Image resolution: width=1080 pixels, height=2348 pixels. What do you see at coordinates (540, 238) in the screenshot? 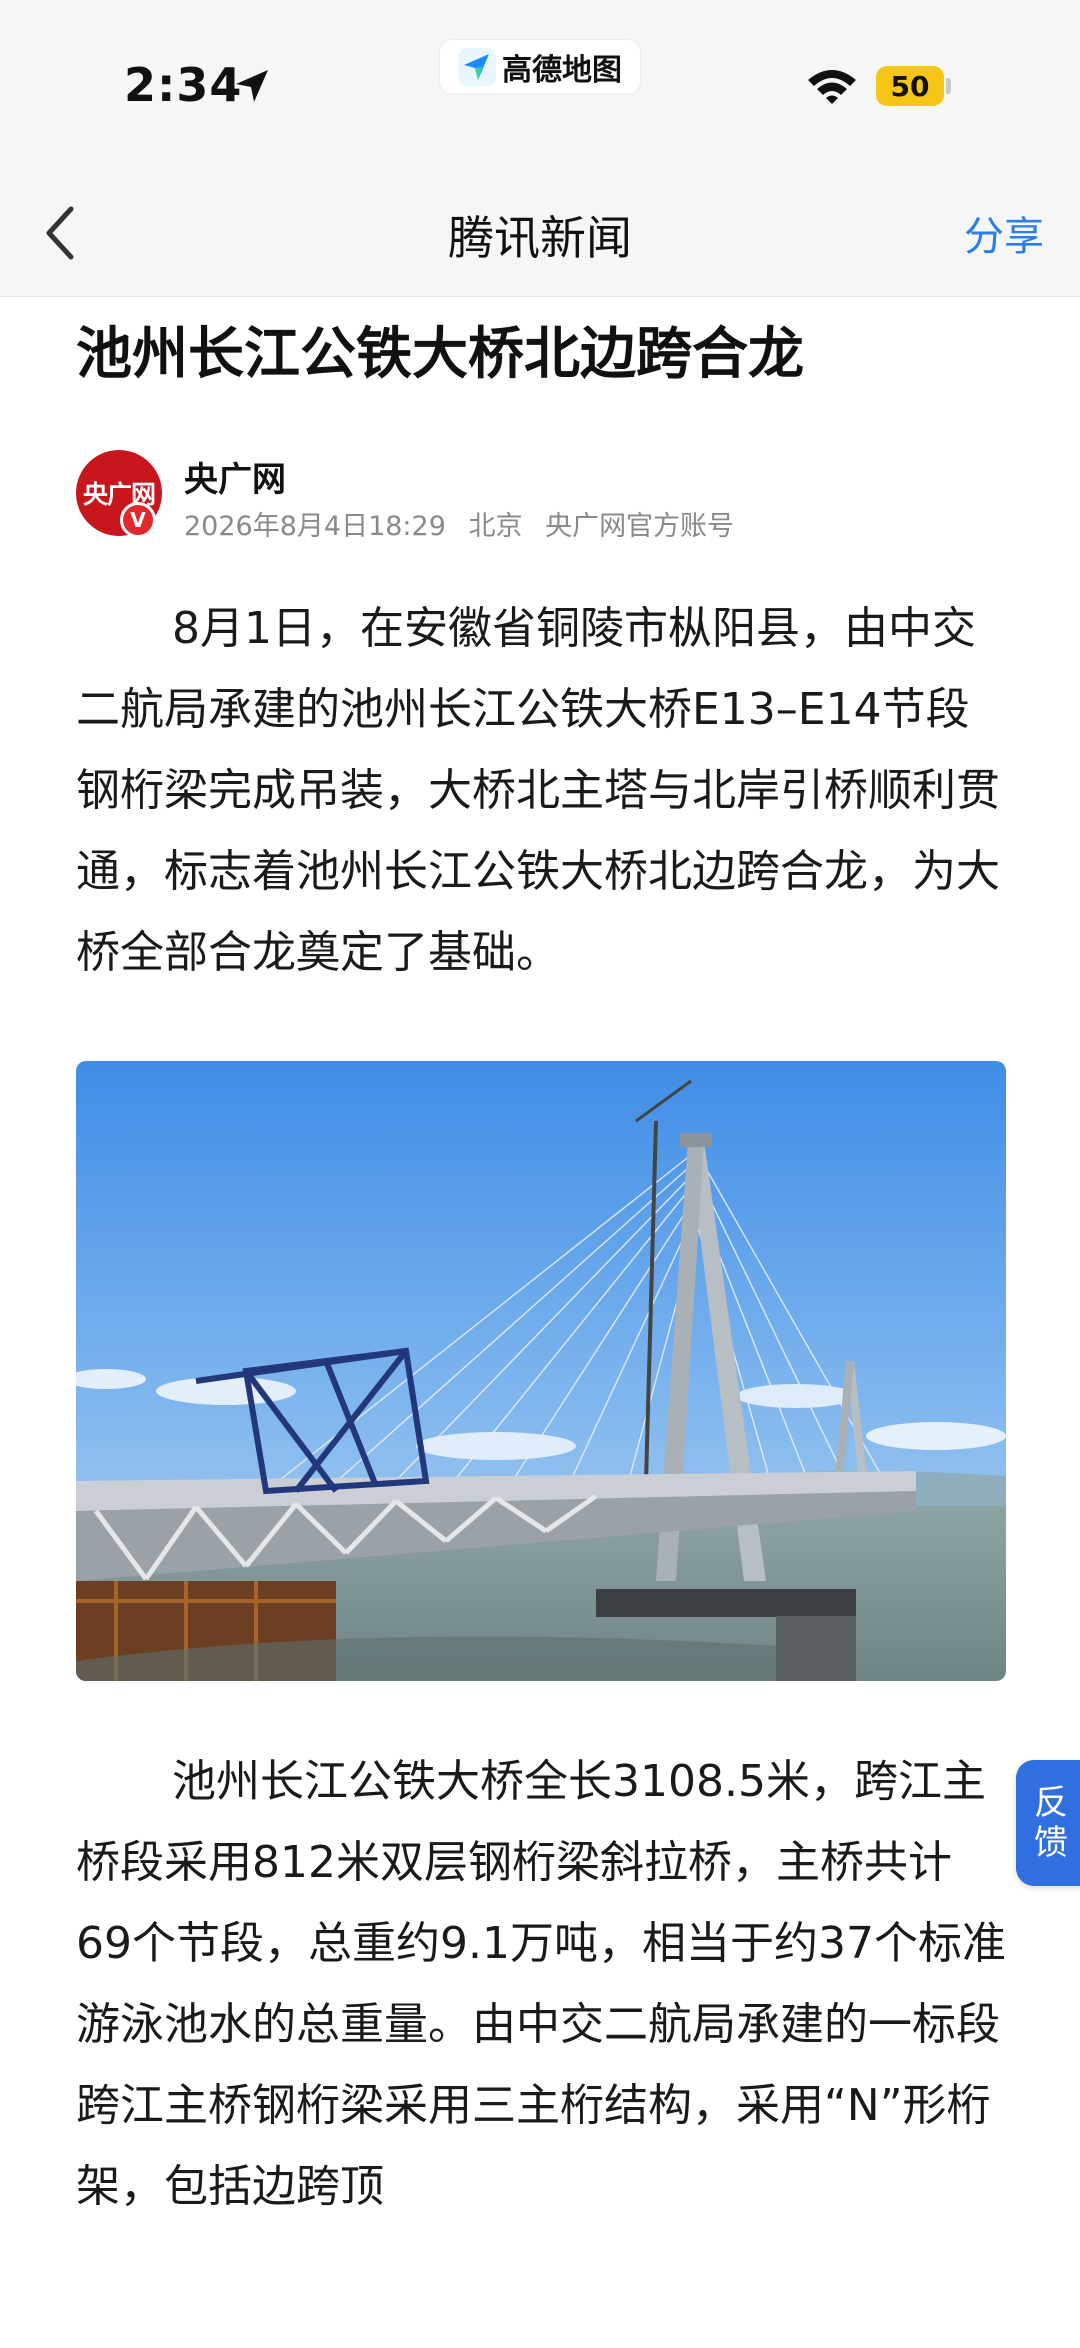
I see `nav-title: 腾讯新闻` at bounding box center [540, 238].